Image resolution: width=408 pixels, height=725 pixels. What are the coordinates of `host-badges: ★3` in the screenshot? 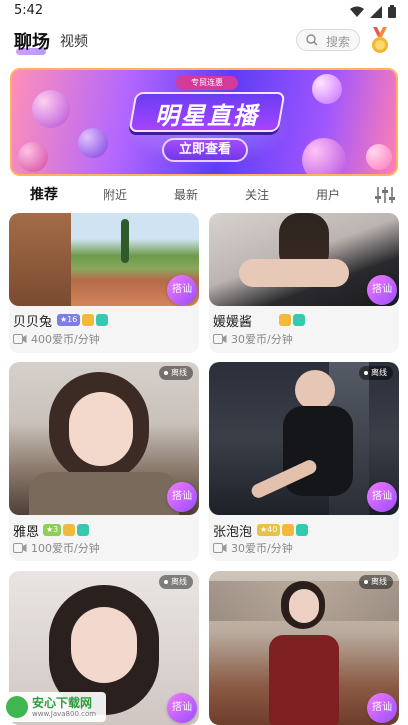 It's located at (66, 530).